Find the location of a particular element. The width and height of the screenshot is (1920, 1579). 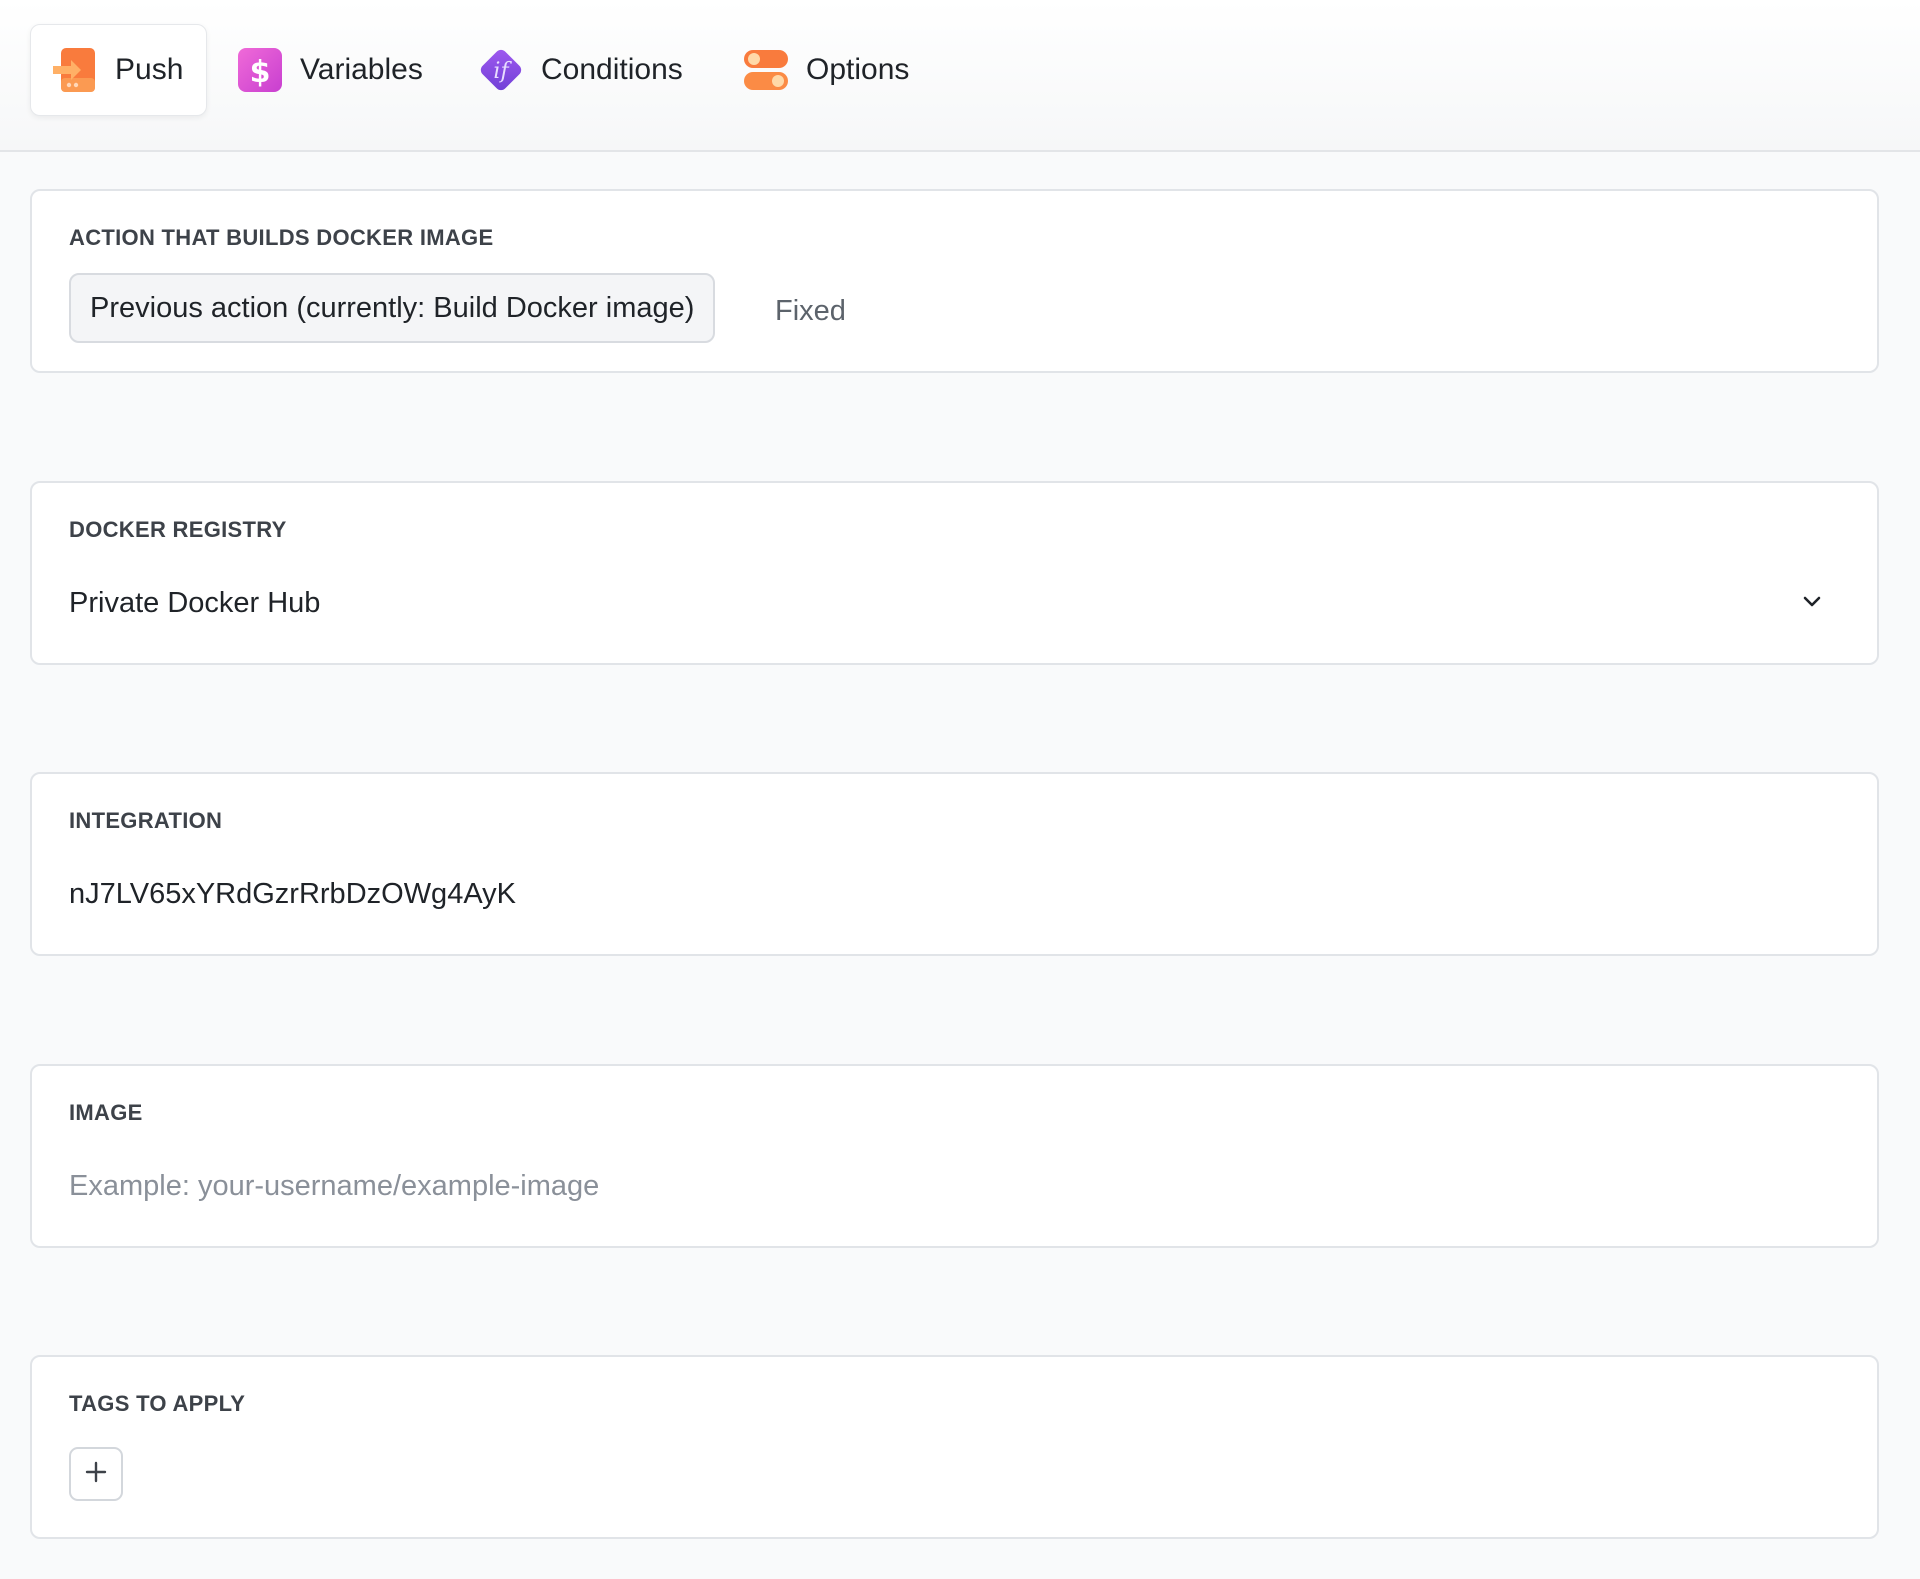

dollar-icon: $ is located at coordinates (260, 70).